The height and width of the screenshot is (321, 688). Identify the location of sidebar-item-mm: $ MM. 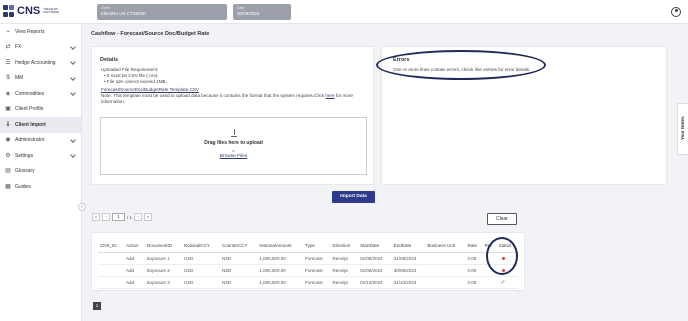
(40, 79).